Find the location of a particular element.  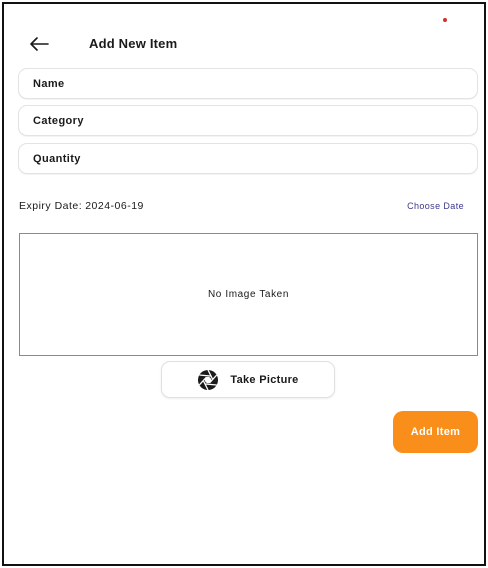

expiry-date-label: Expiry Date: is located at coordinates (51, 206).